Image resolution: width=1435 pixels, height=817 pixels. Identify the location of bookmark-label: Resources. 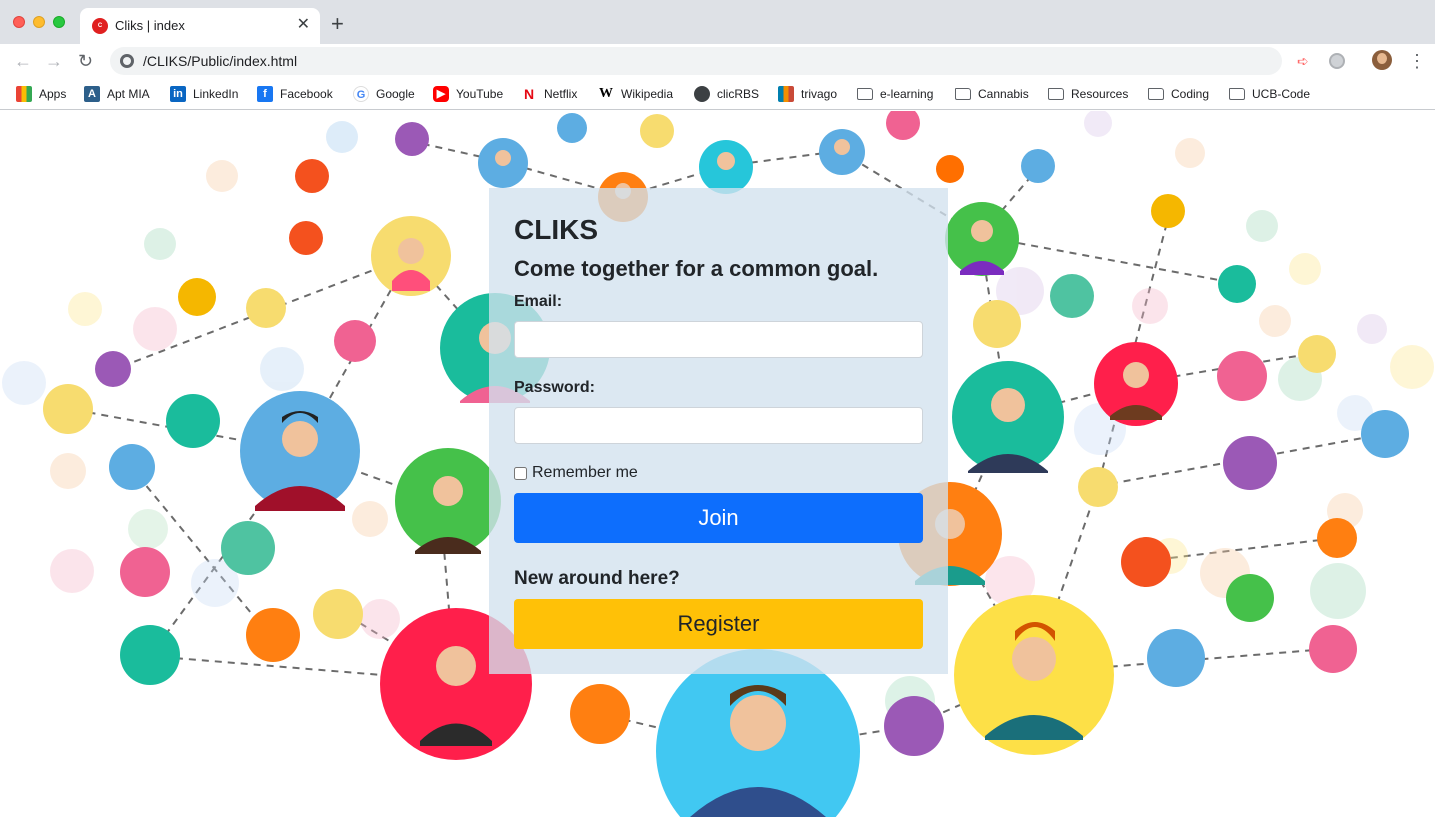
(1100, 94).